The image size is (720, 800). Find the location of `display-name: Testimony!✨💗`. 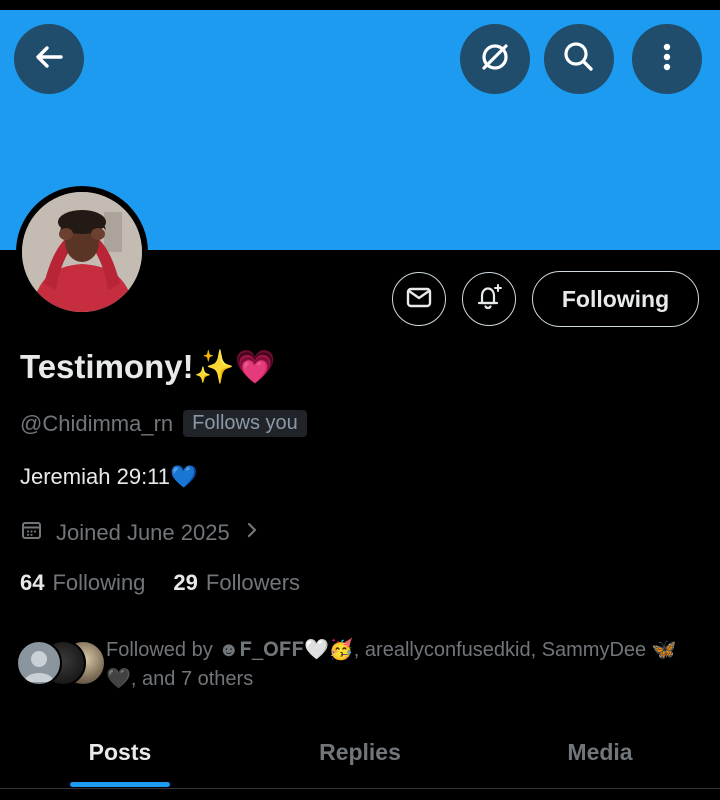

display-name: Testimony!✨💗 is located at coordinates (148, 366).